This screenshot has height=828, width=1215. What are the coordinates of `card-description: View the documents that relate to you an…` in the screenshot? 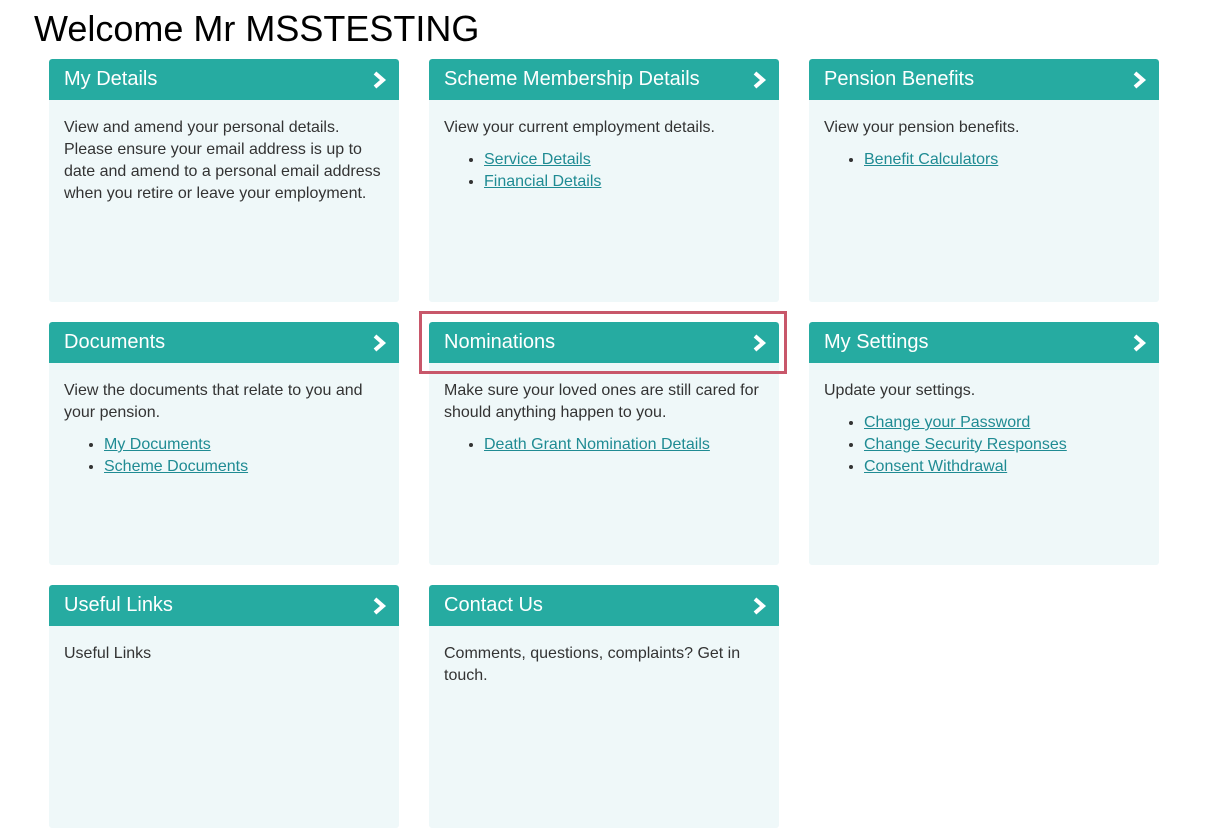 It's located at (213, 401).